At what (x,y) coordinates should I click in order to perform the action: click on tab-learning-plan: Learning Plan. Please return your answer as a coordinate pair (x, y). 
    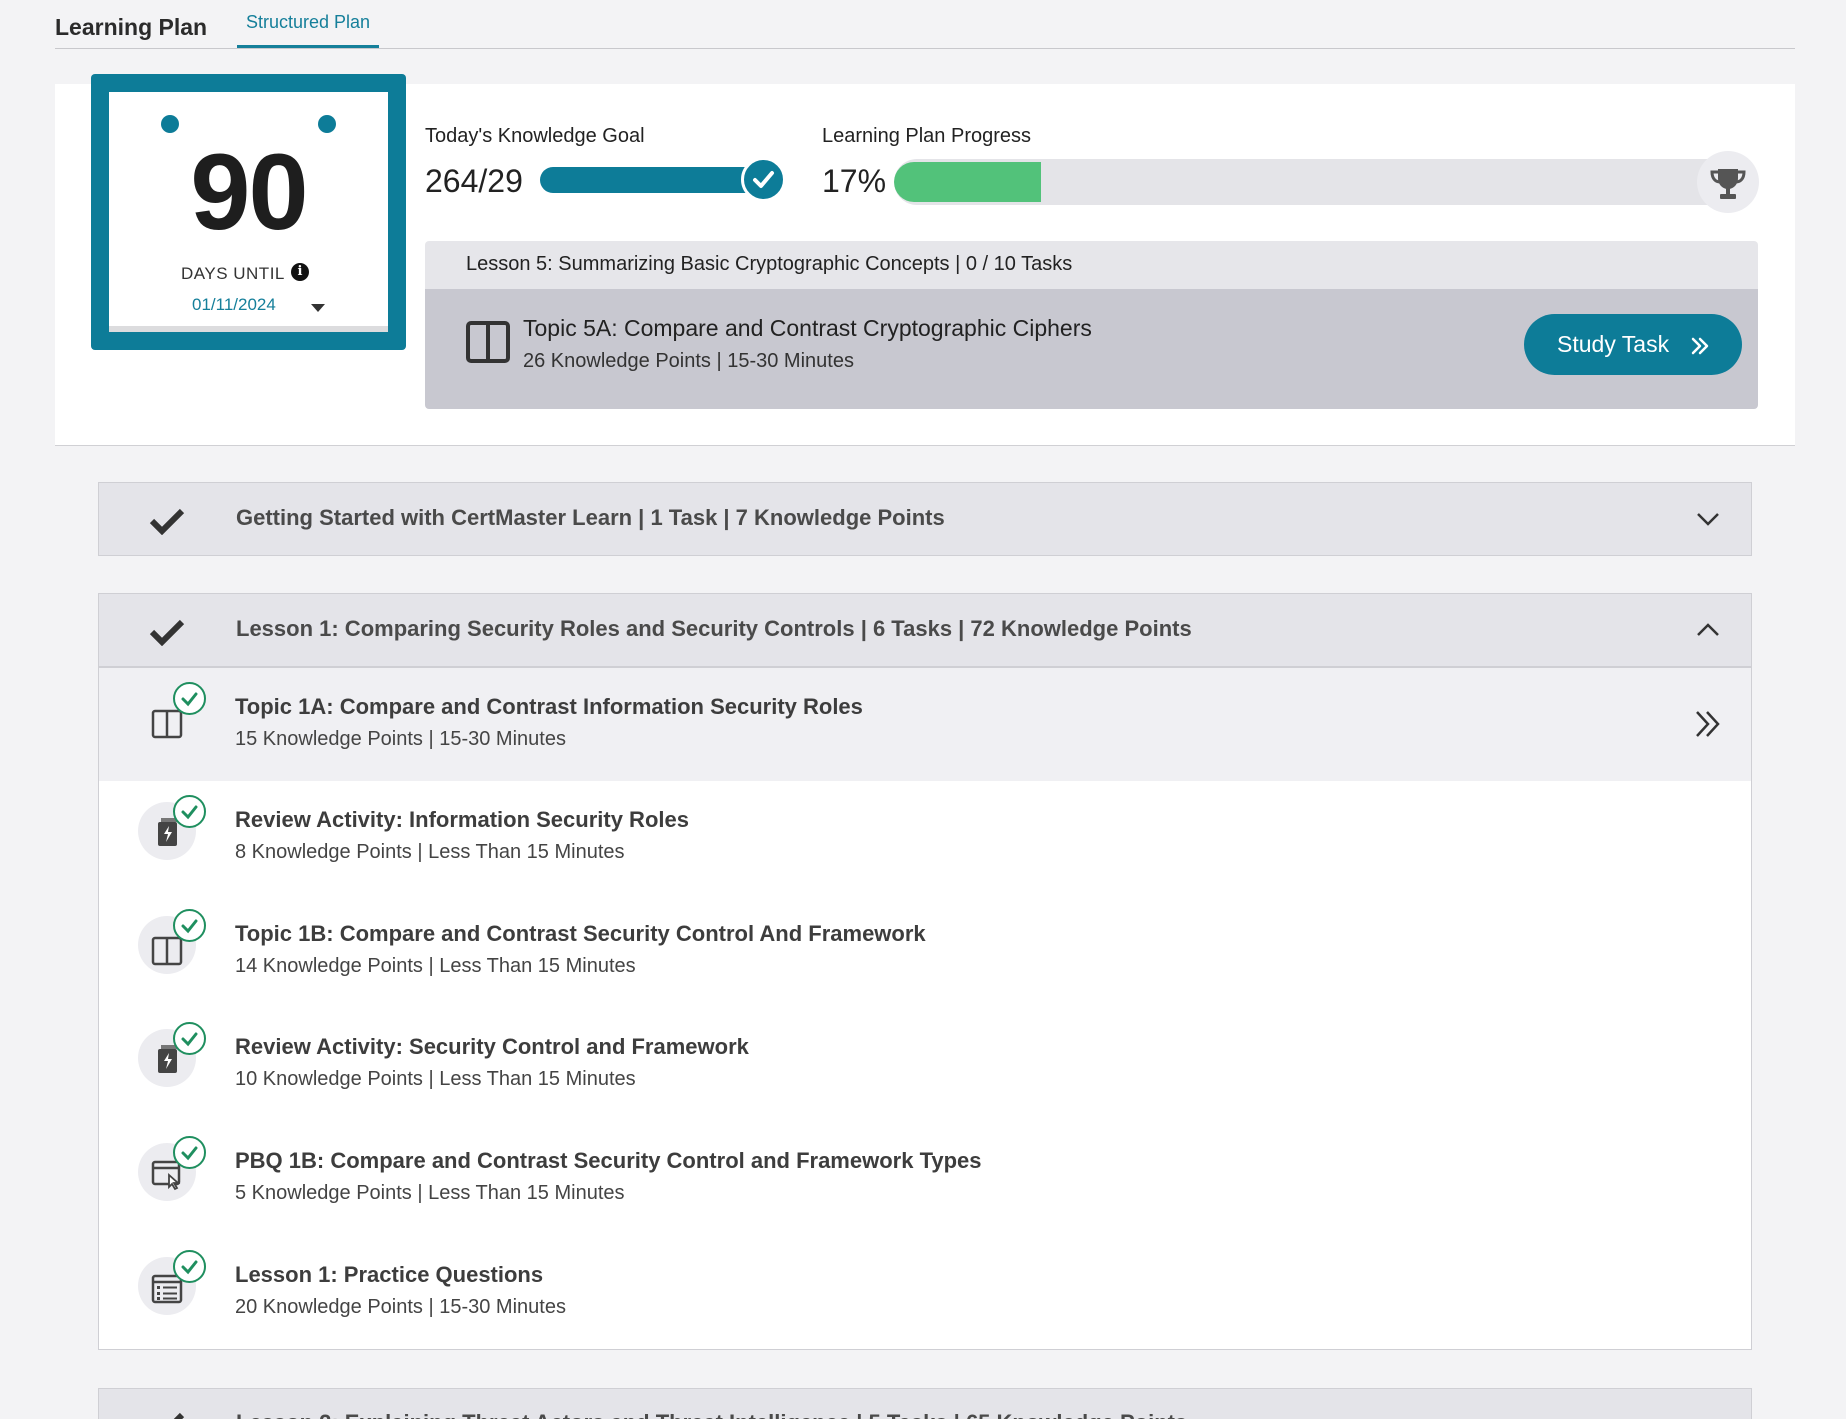
    Looking at the image, I should click on (131, 27).